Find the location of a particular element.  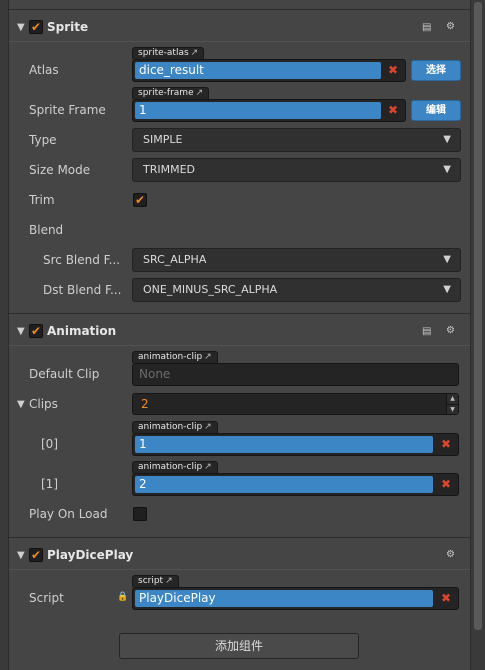

script-asset-field: PlayDicePlay ✖ is located at coordinates (295, 598).